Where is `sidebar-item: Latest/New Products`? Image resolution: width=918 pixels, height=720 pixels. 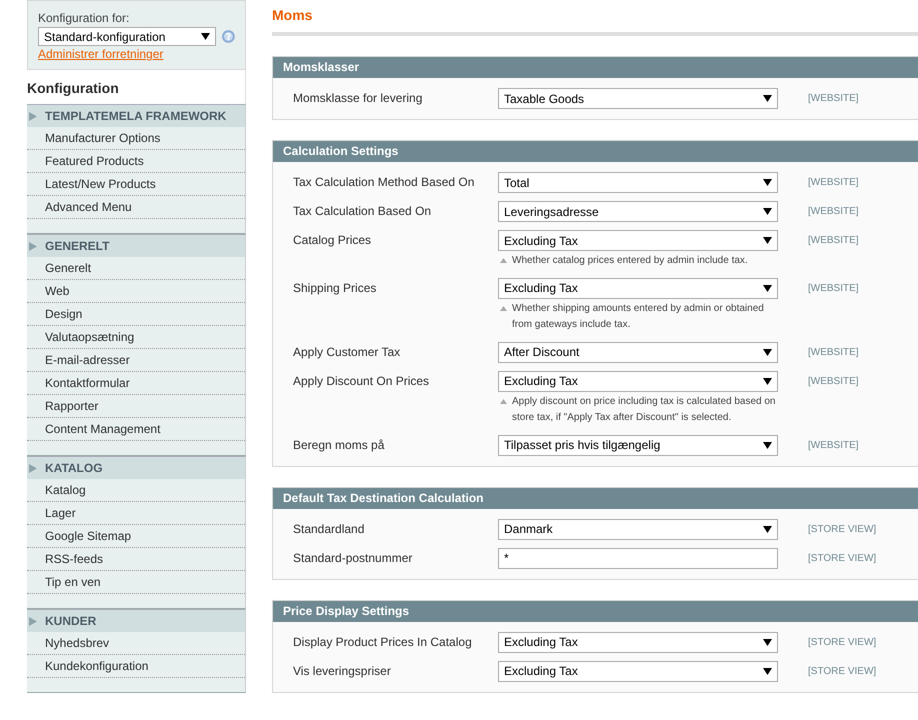 sidebar-item: Latest/New Products is located at coordinates (136, 184).